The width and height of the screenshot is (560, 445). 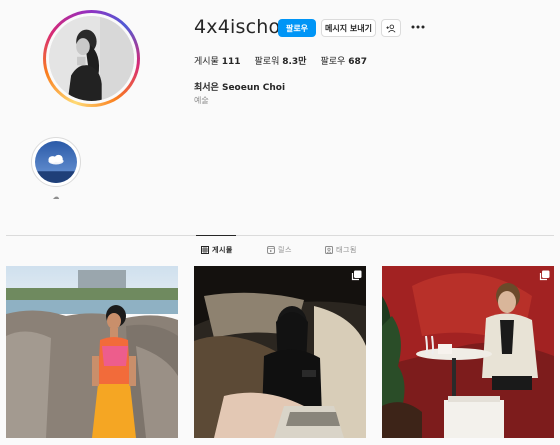 What do you see at coordinates (285, 250) in the screenshot?
I see `tab-reels-label: 릴스` at bounding box center [285, 250].